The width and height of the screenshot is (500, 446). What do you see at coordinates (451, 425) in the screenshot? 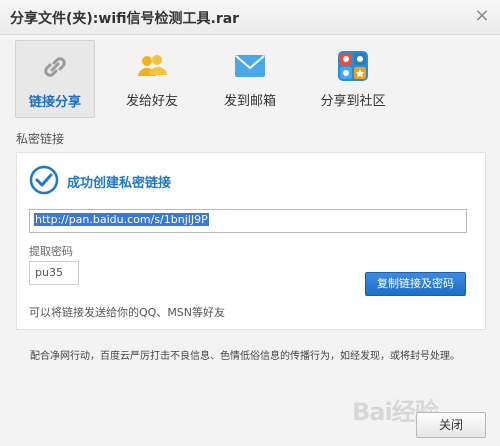
I see `close-button: 关闭` at bounding box center [451, 425].